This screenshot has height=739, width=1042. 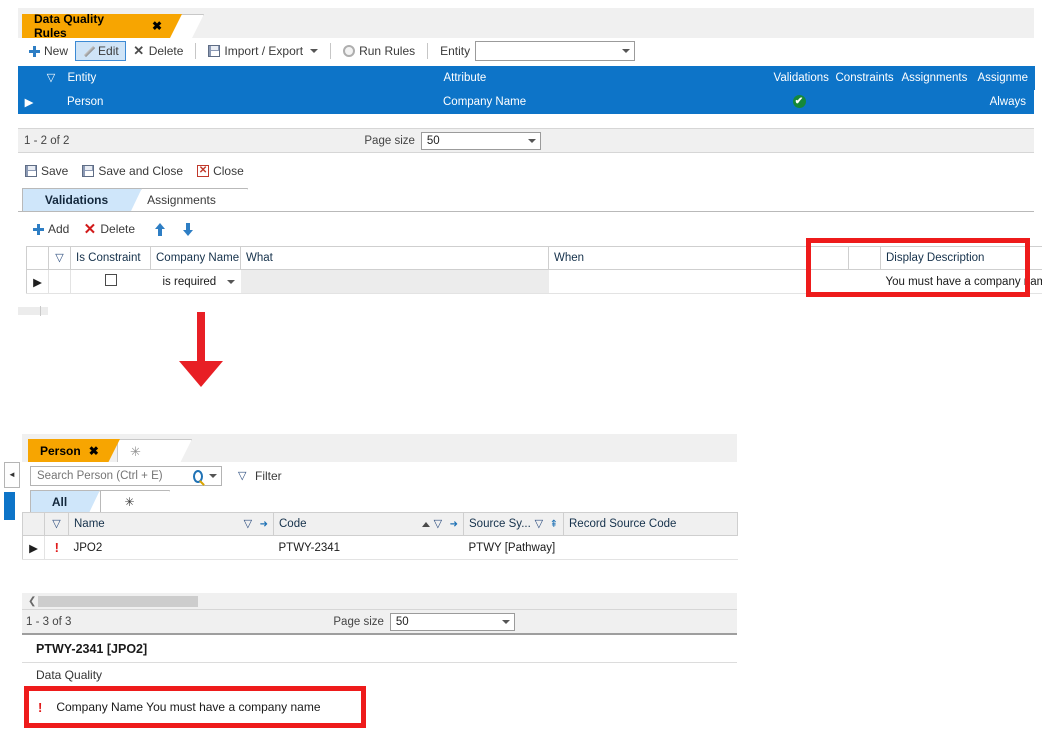 I want to click on new-button: New, so click(x=48, y=51).